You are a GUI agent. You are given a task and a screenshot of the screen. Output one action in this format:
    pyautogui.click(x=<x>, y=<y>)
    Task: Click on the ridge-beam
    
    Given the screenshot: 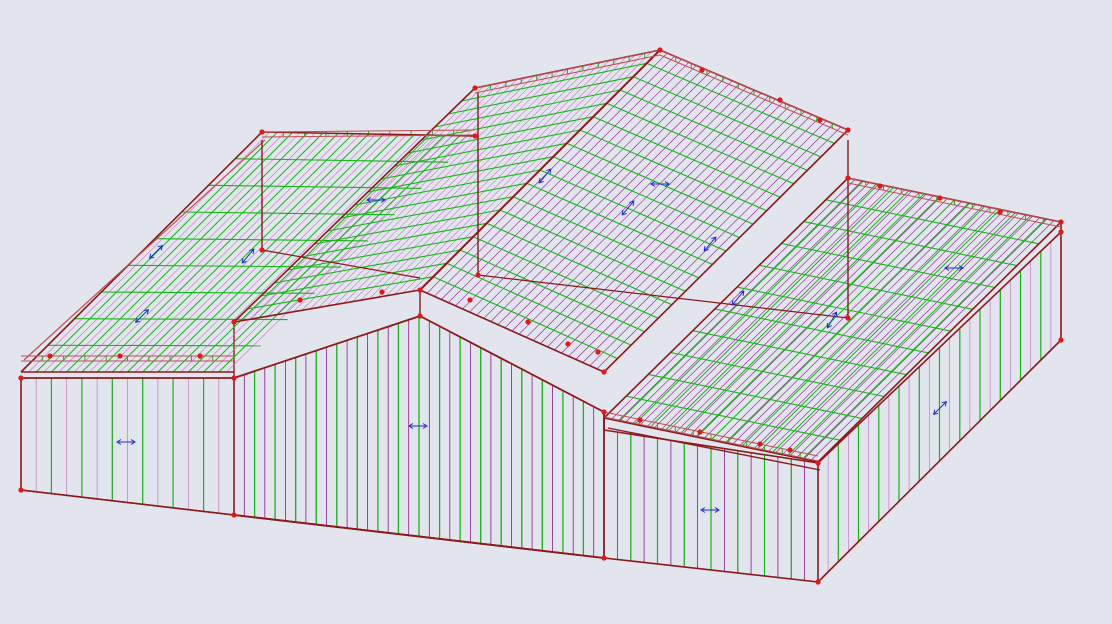 What is the action you would take?
    pyautogui.click(x=540, y=170)
    